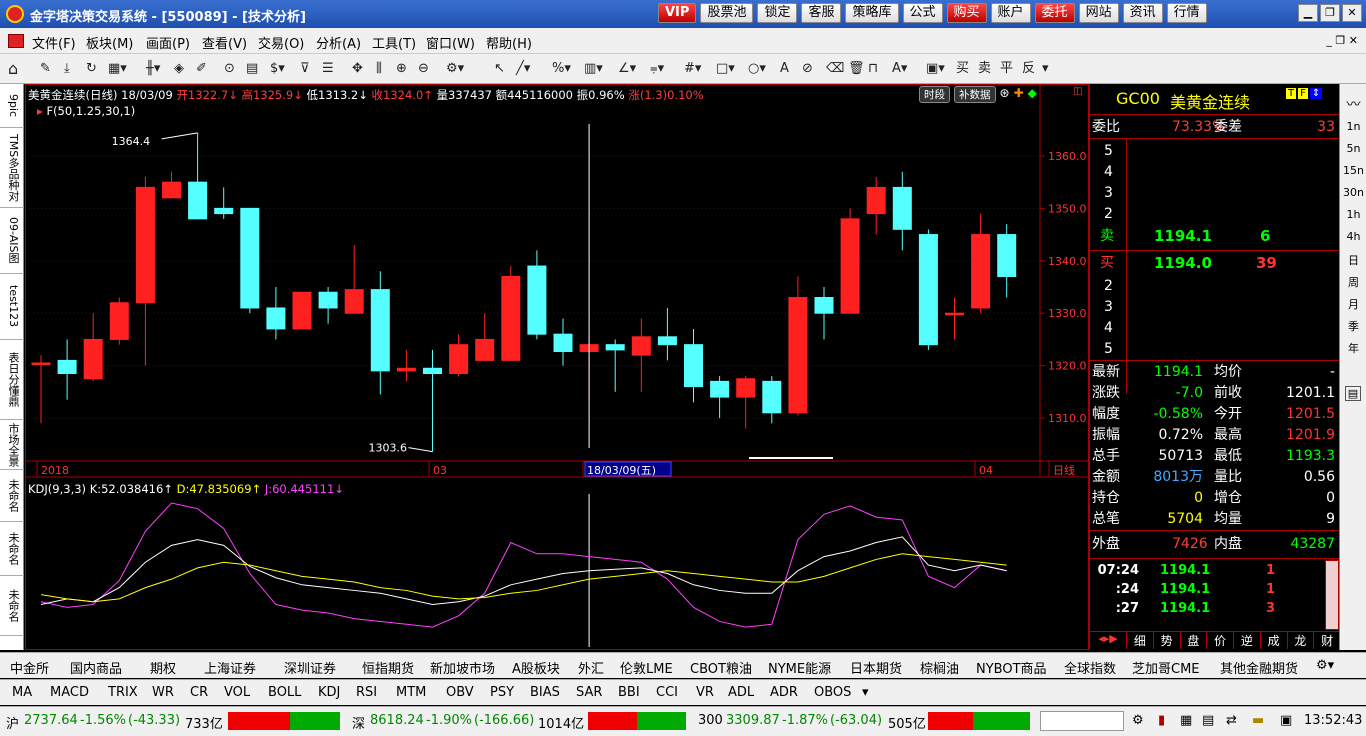  I want to click on market-tab-11: NYME能源, so click(799, 667).